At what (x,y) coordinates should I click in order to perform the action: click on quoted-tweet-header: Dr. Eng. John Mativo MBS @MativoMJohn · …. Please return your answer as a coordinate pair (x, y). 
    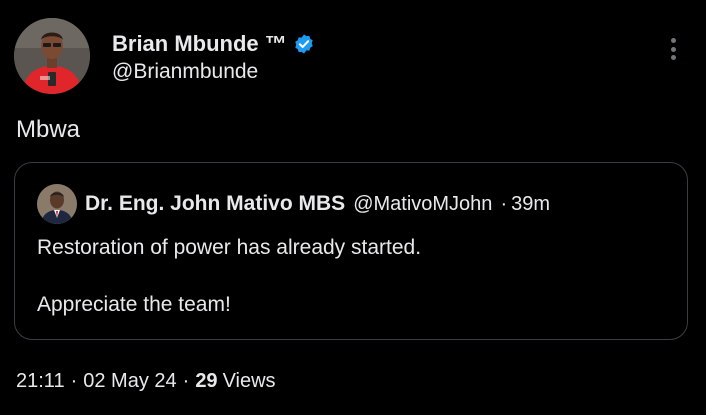
    Looking at the image, I should click on (317, 204).